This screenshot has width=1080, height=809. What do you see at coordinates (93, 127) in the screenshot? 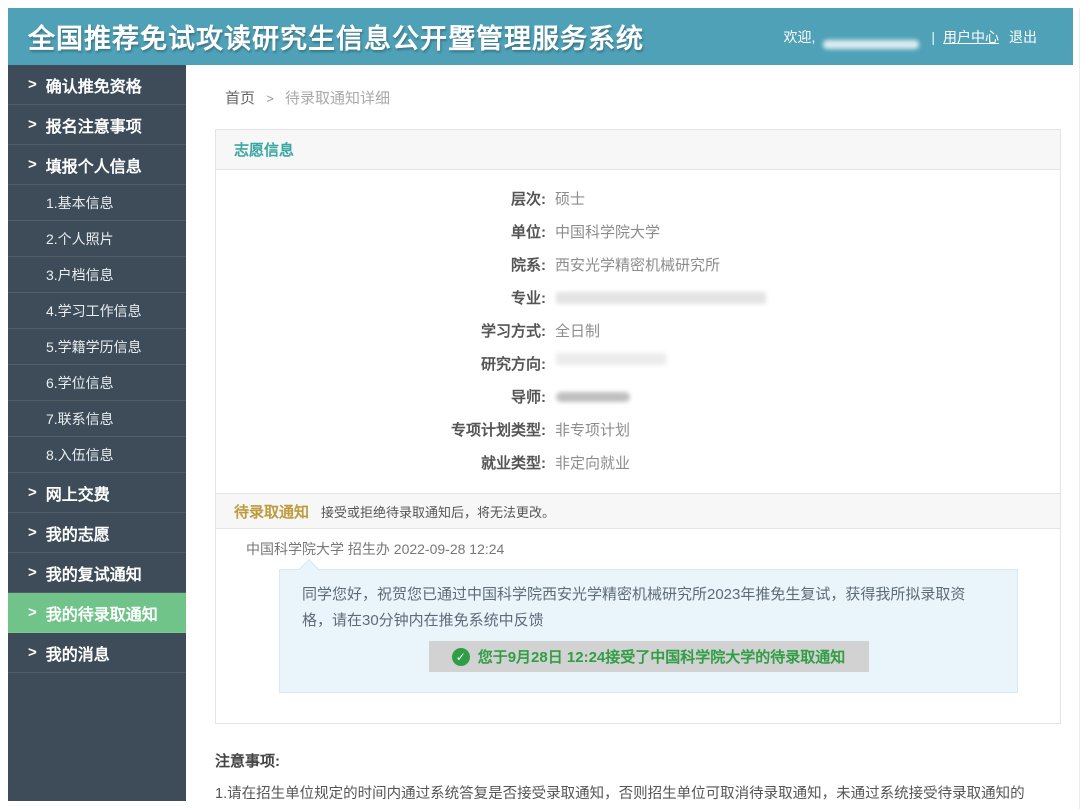
I see `sidebar-item-label: 报名注意事项` at bounding box center [93, 127].